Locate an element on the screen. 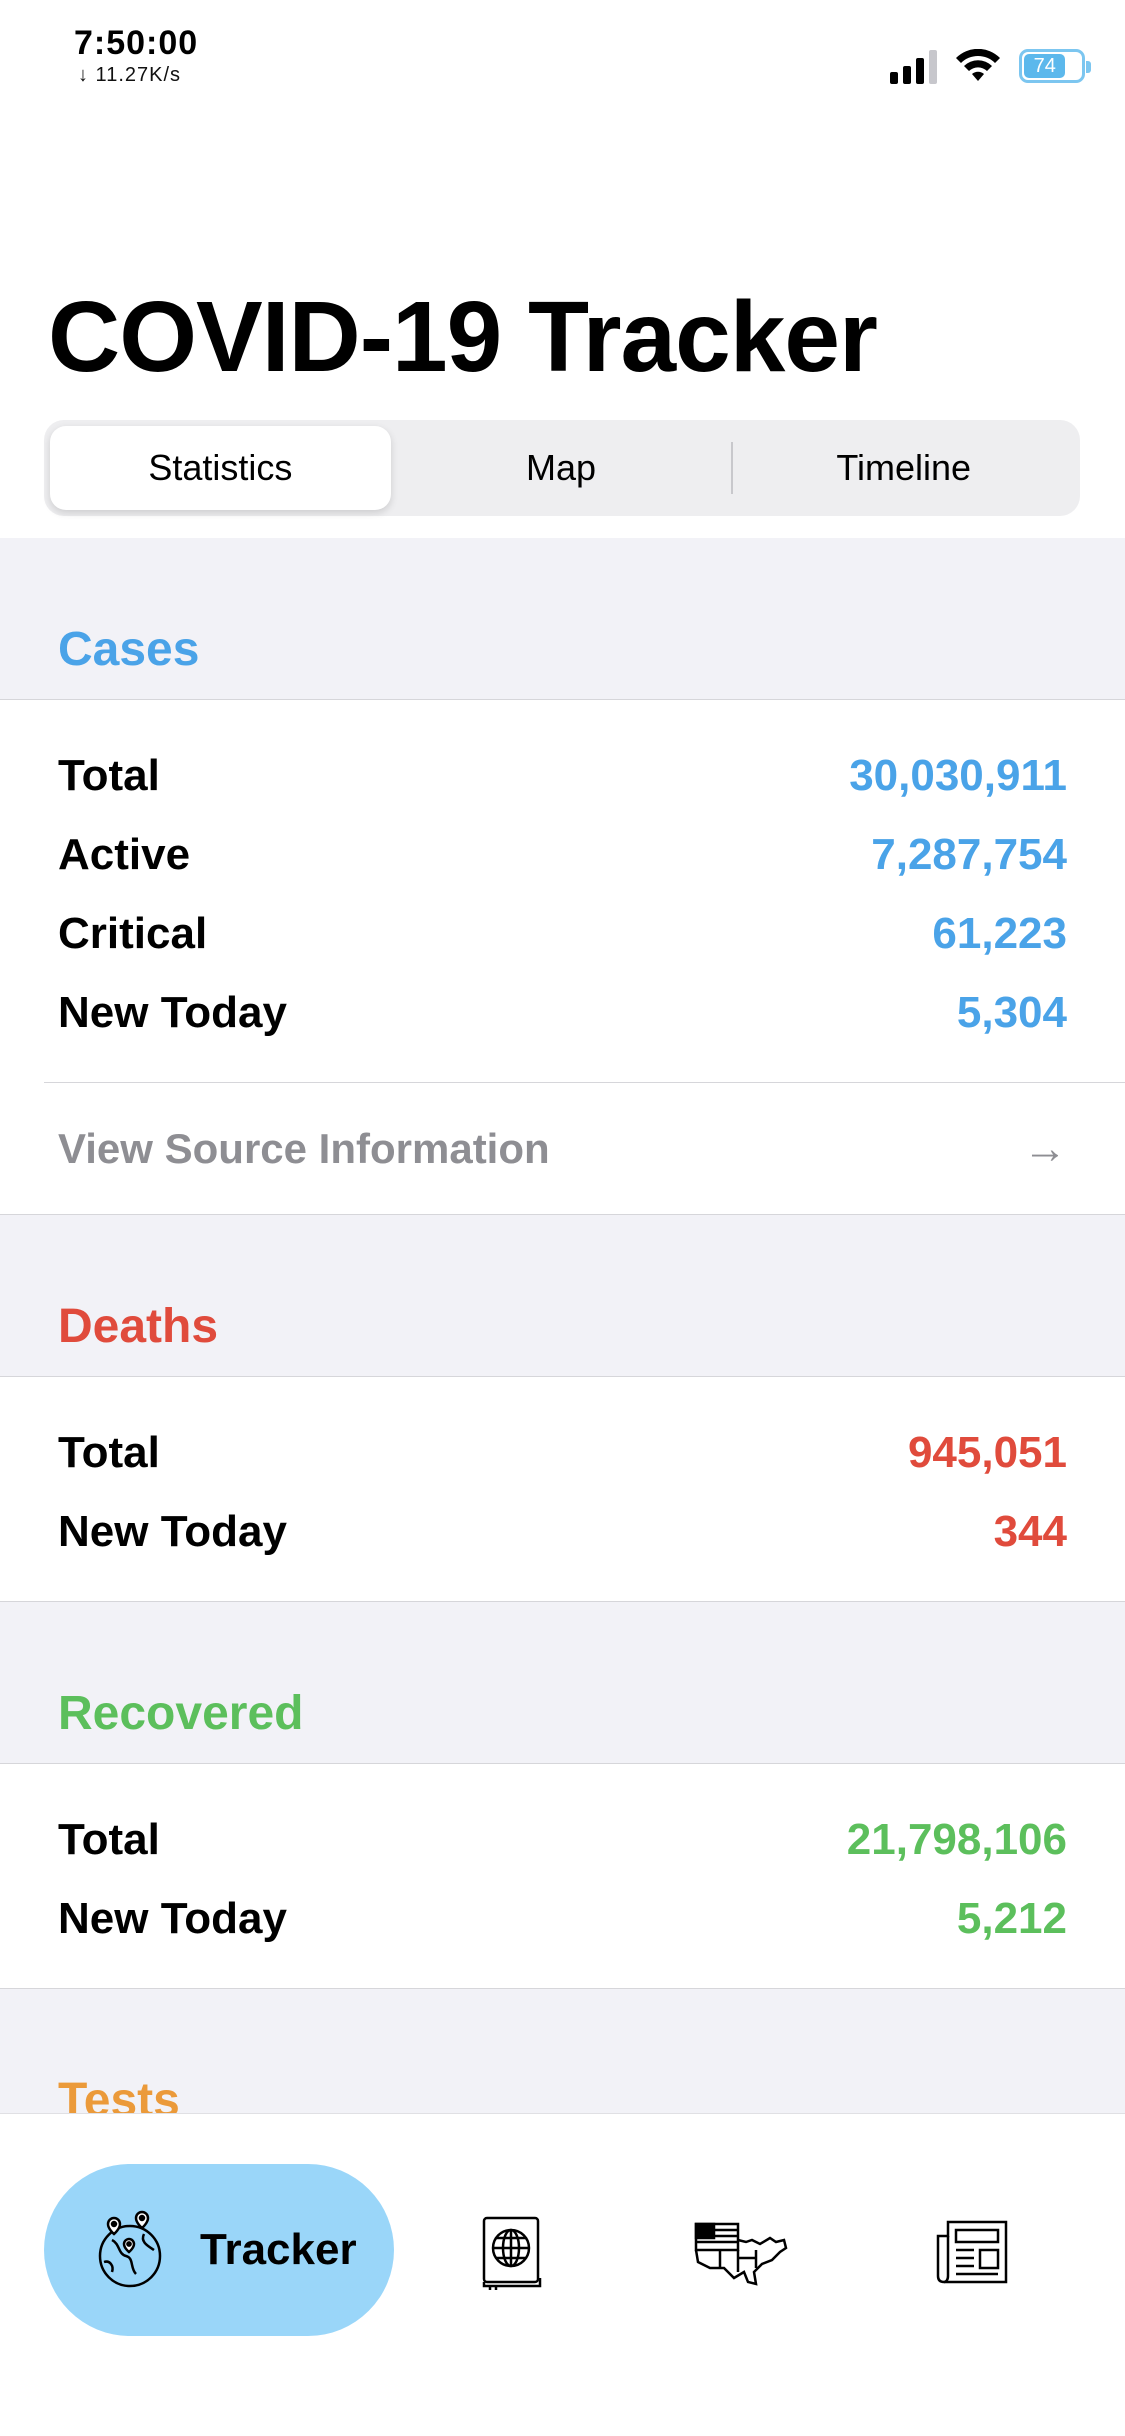 The image size is (1125, 2436). cases-critical-row: Critical 61,223 is located at coordinates (562, 933).